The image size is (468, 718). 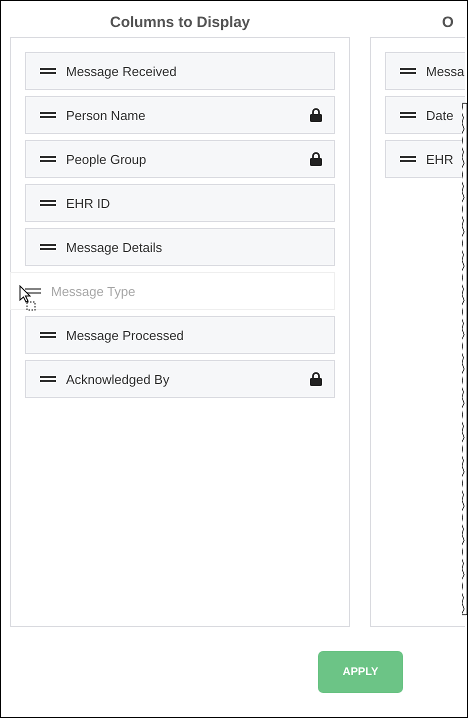 What do you see at coordinates (180, 247) in the screenshot?
I see `column-item: Message Details` at bounding box center [180, 247].